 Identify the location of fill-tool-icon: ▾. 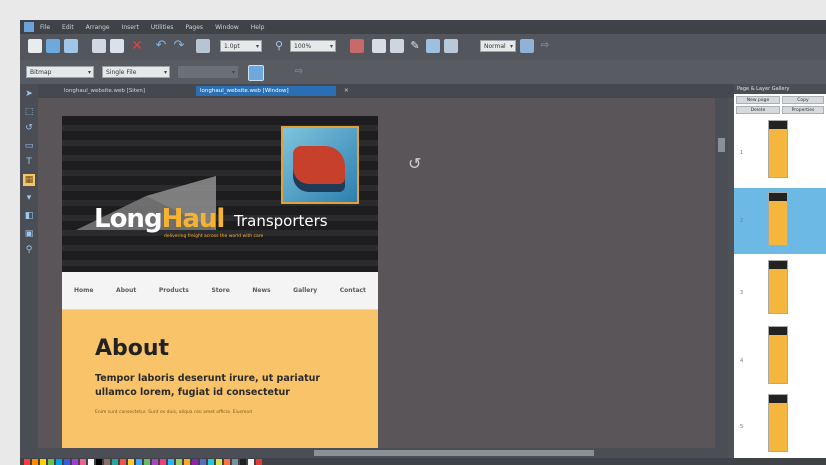
(29, 198).